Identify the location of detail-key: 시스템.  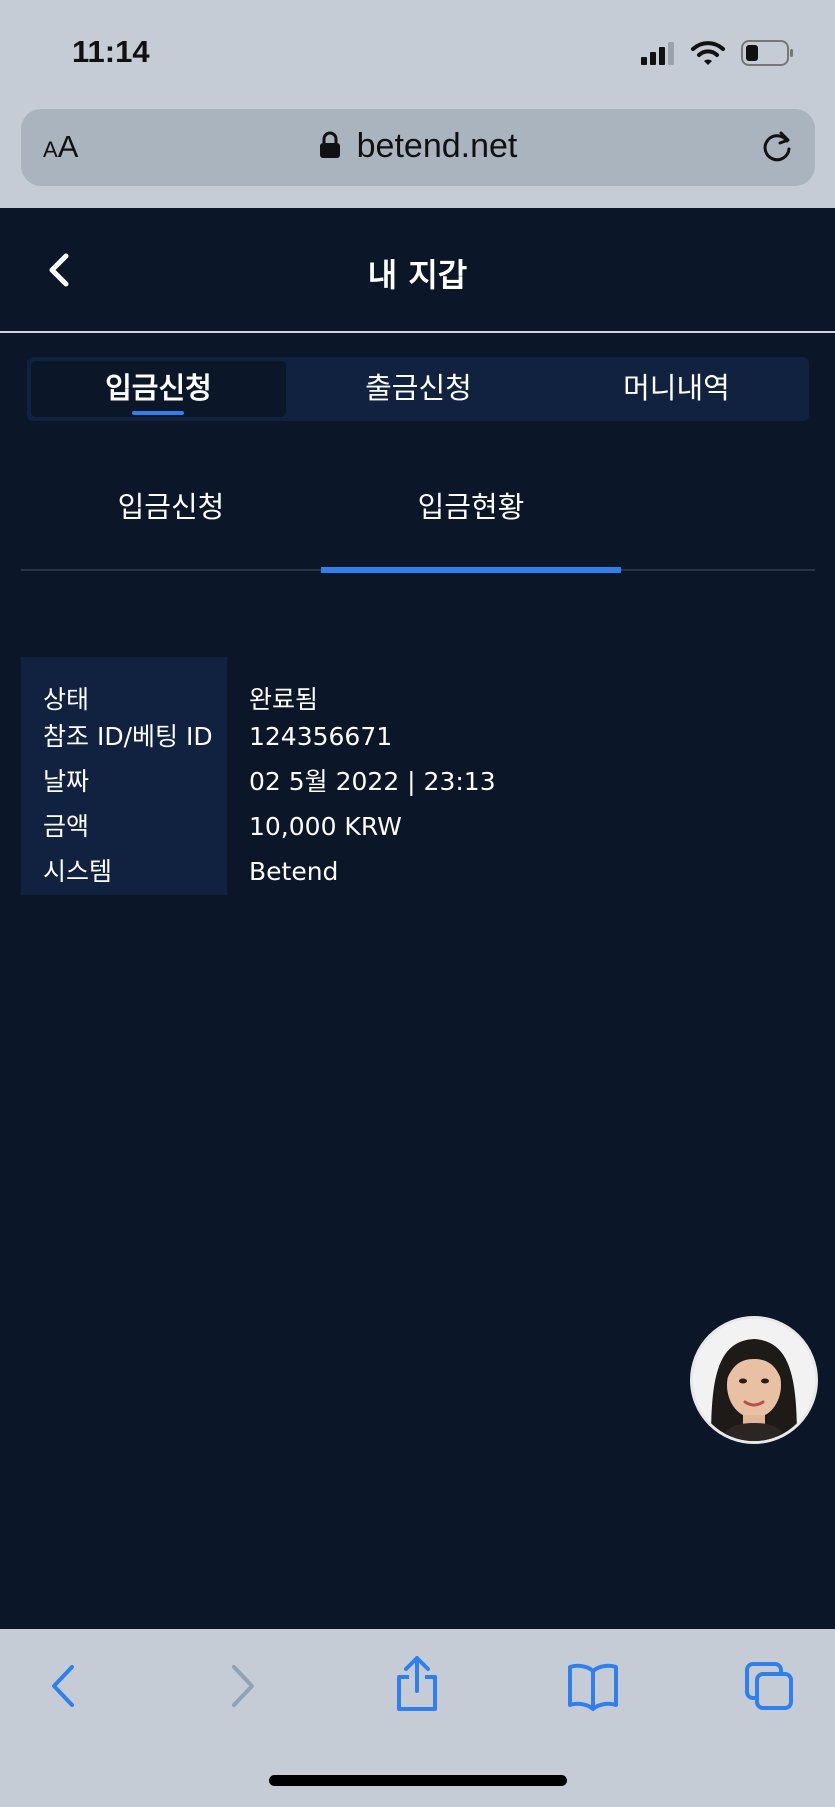
(124, 872).